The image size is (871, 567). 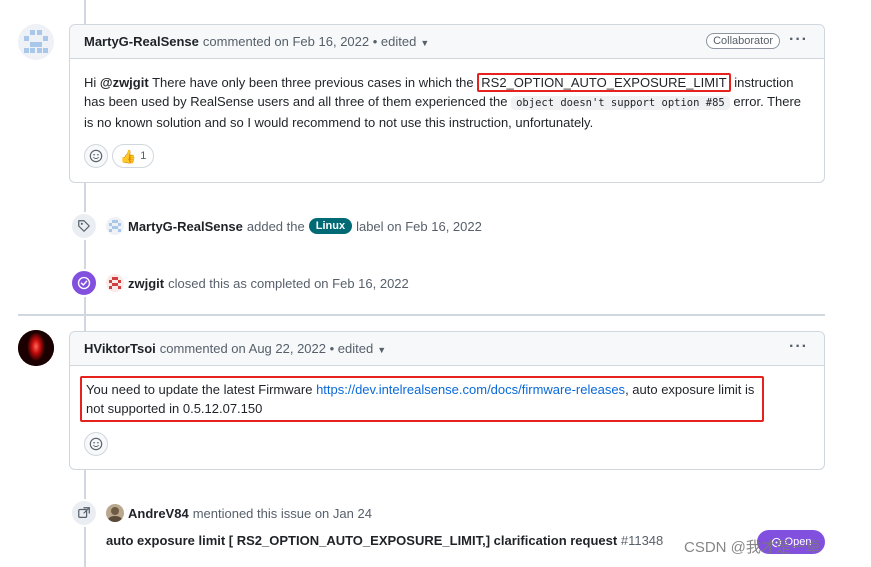 I want to click on thumbs-up-icon: 👍, so click(x=128, y=156).